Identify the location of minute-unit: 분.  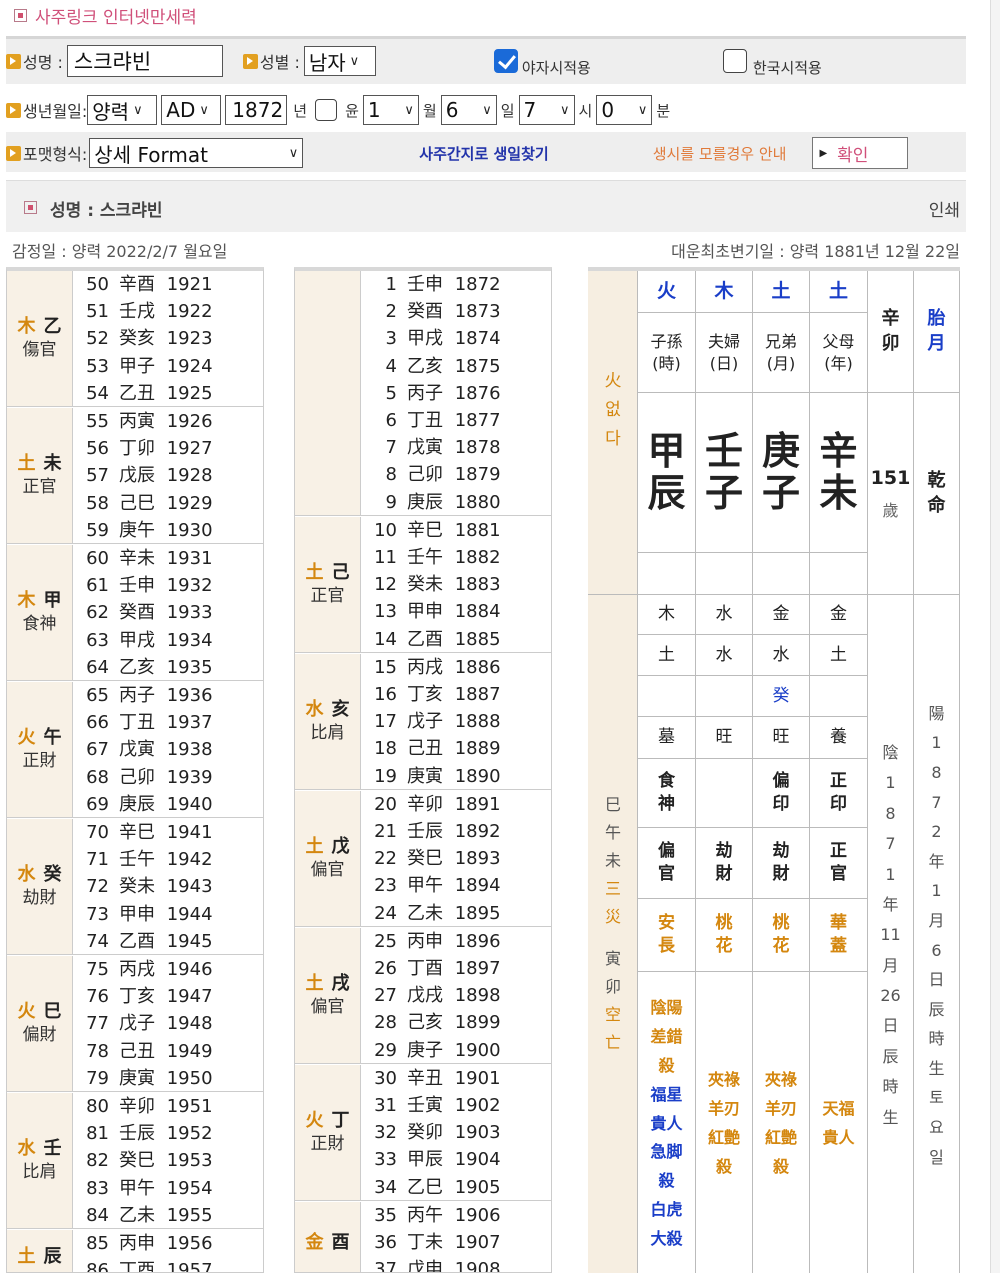
(663, 110).